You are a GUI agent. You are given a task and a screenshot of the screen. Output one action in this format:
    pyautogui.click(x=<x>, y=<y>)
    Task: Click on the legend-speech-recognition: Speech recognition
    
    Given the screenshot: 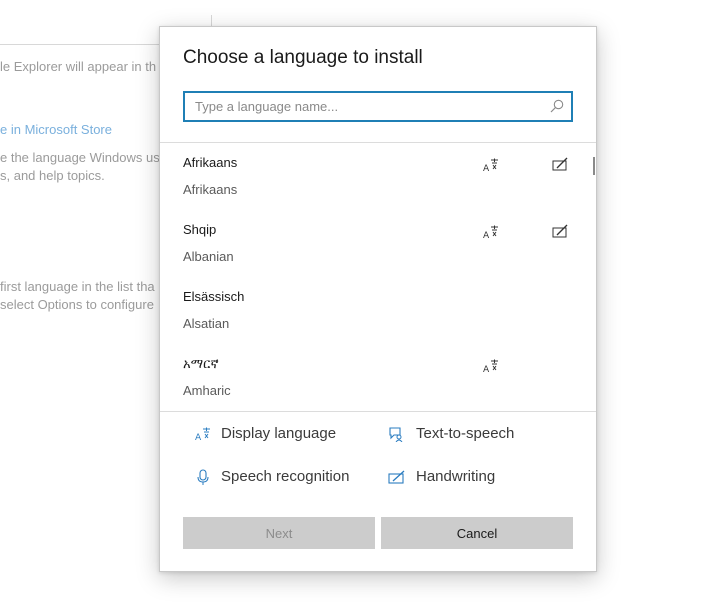 What is the action you would take?
    pyautogui.click(x=272, y=476)
    